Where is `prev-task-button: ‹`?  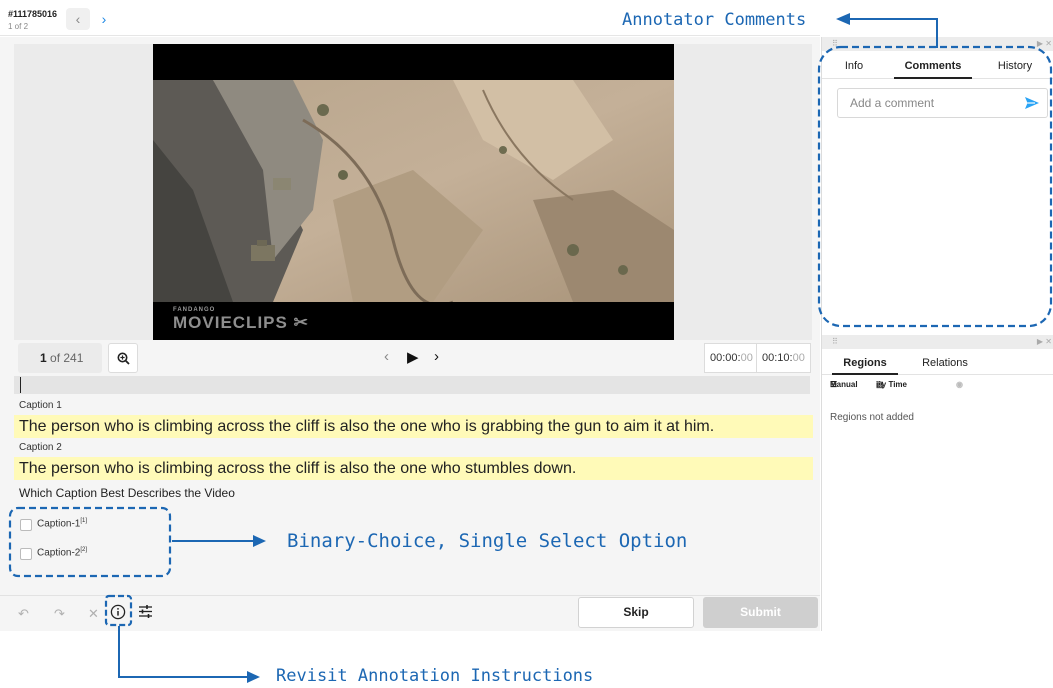
prev-task-button: ‹ is located at coordinates (78, 19).